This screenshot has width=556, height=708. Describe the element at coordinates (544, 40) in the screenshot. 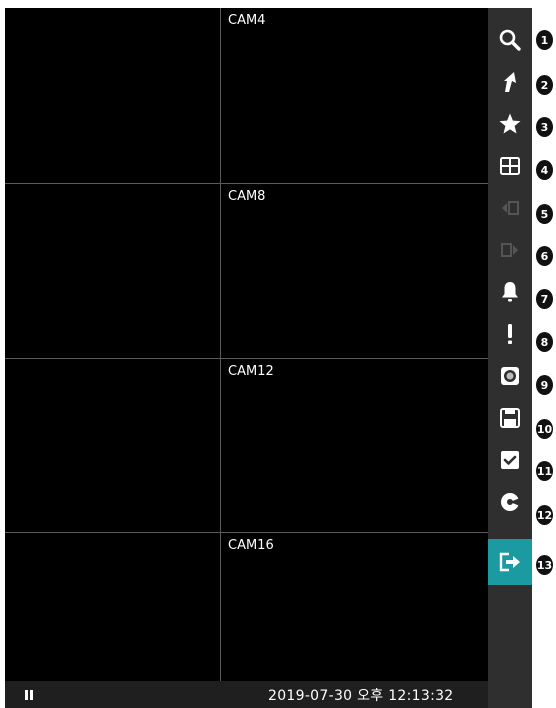

I see `callout-number: 1` at that location.